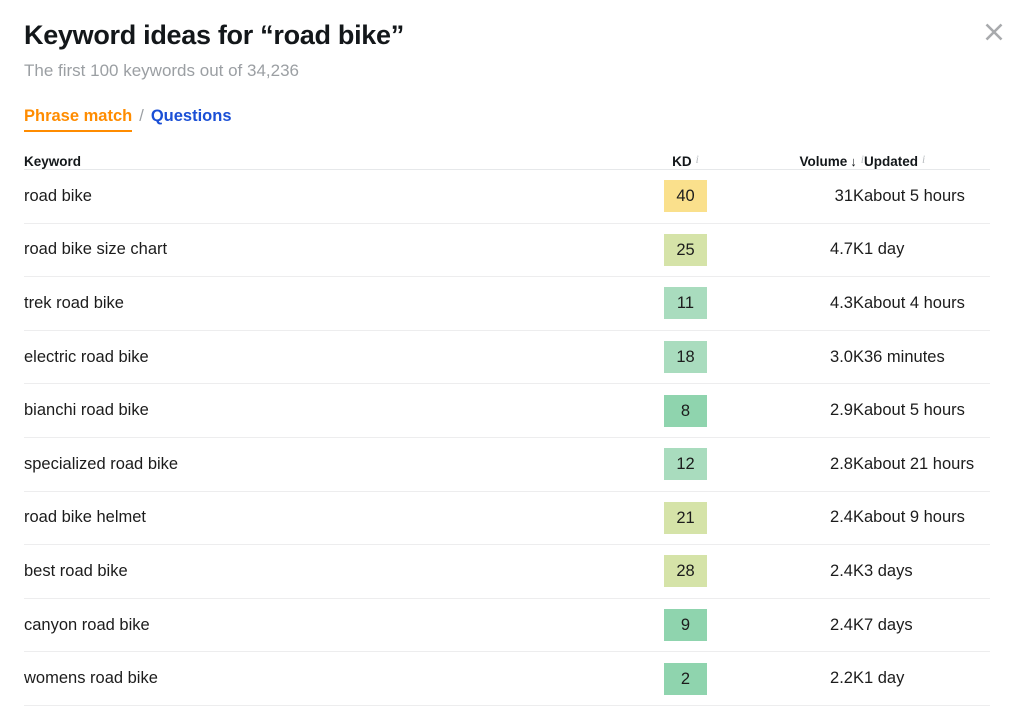  Describe the element at coordinates (161, 70) in the screenshot. I see `page-subtitle: The first 100 keywords out of 34,236` at that location.